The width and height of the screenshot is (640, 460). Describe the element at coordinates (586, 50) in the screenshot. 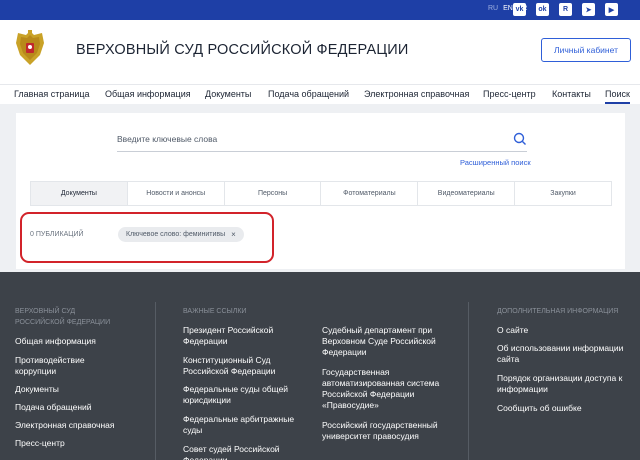

I see `personal-cabinet-button: Личный кабинет` at that location.